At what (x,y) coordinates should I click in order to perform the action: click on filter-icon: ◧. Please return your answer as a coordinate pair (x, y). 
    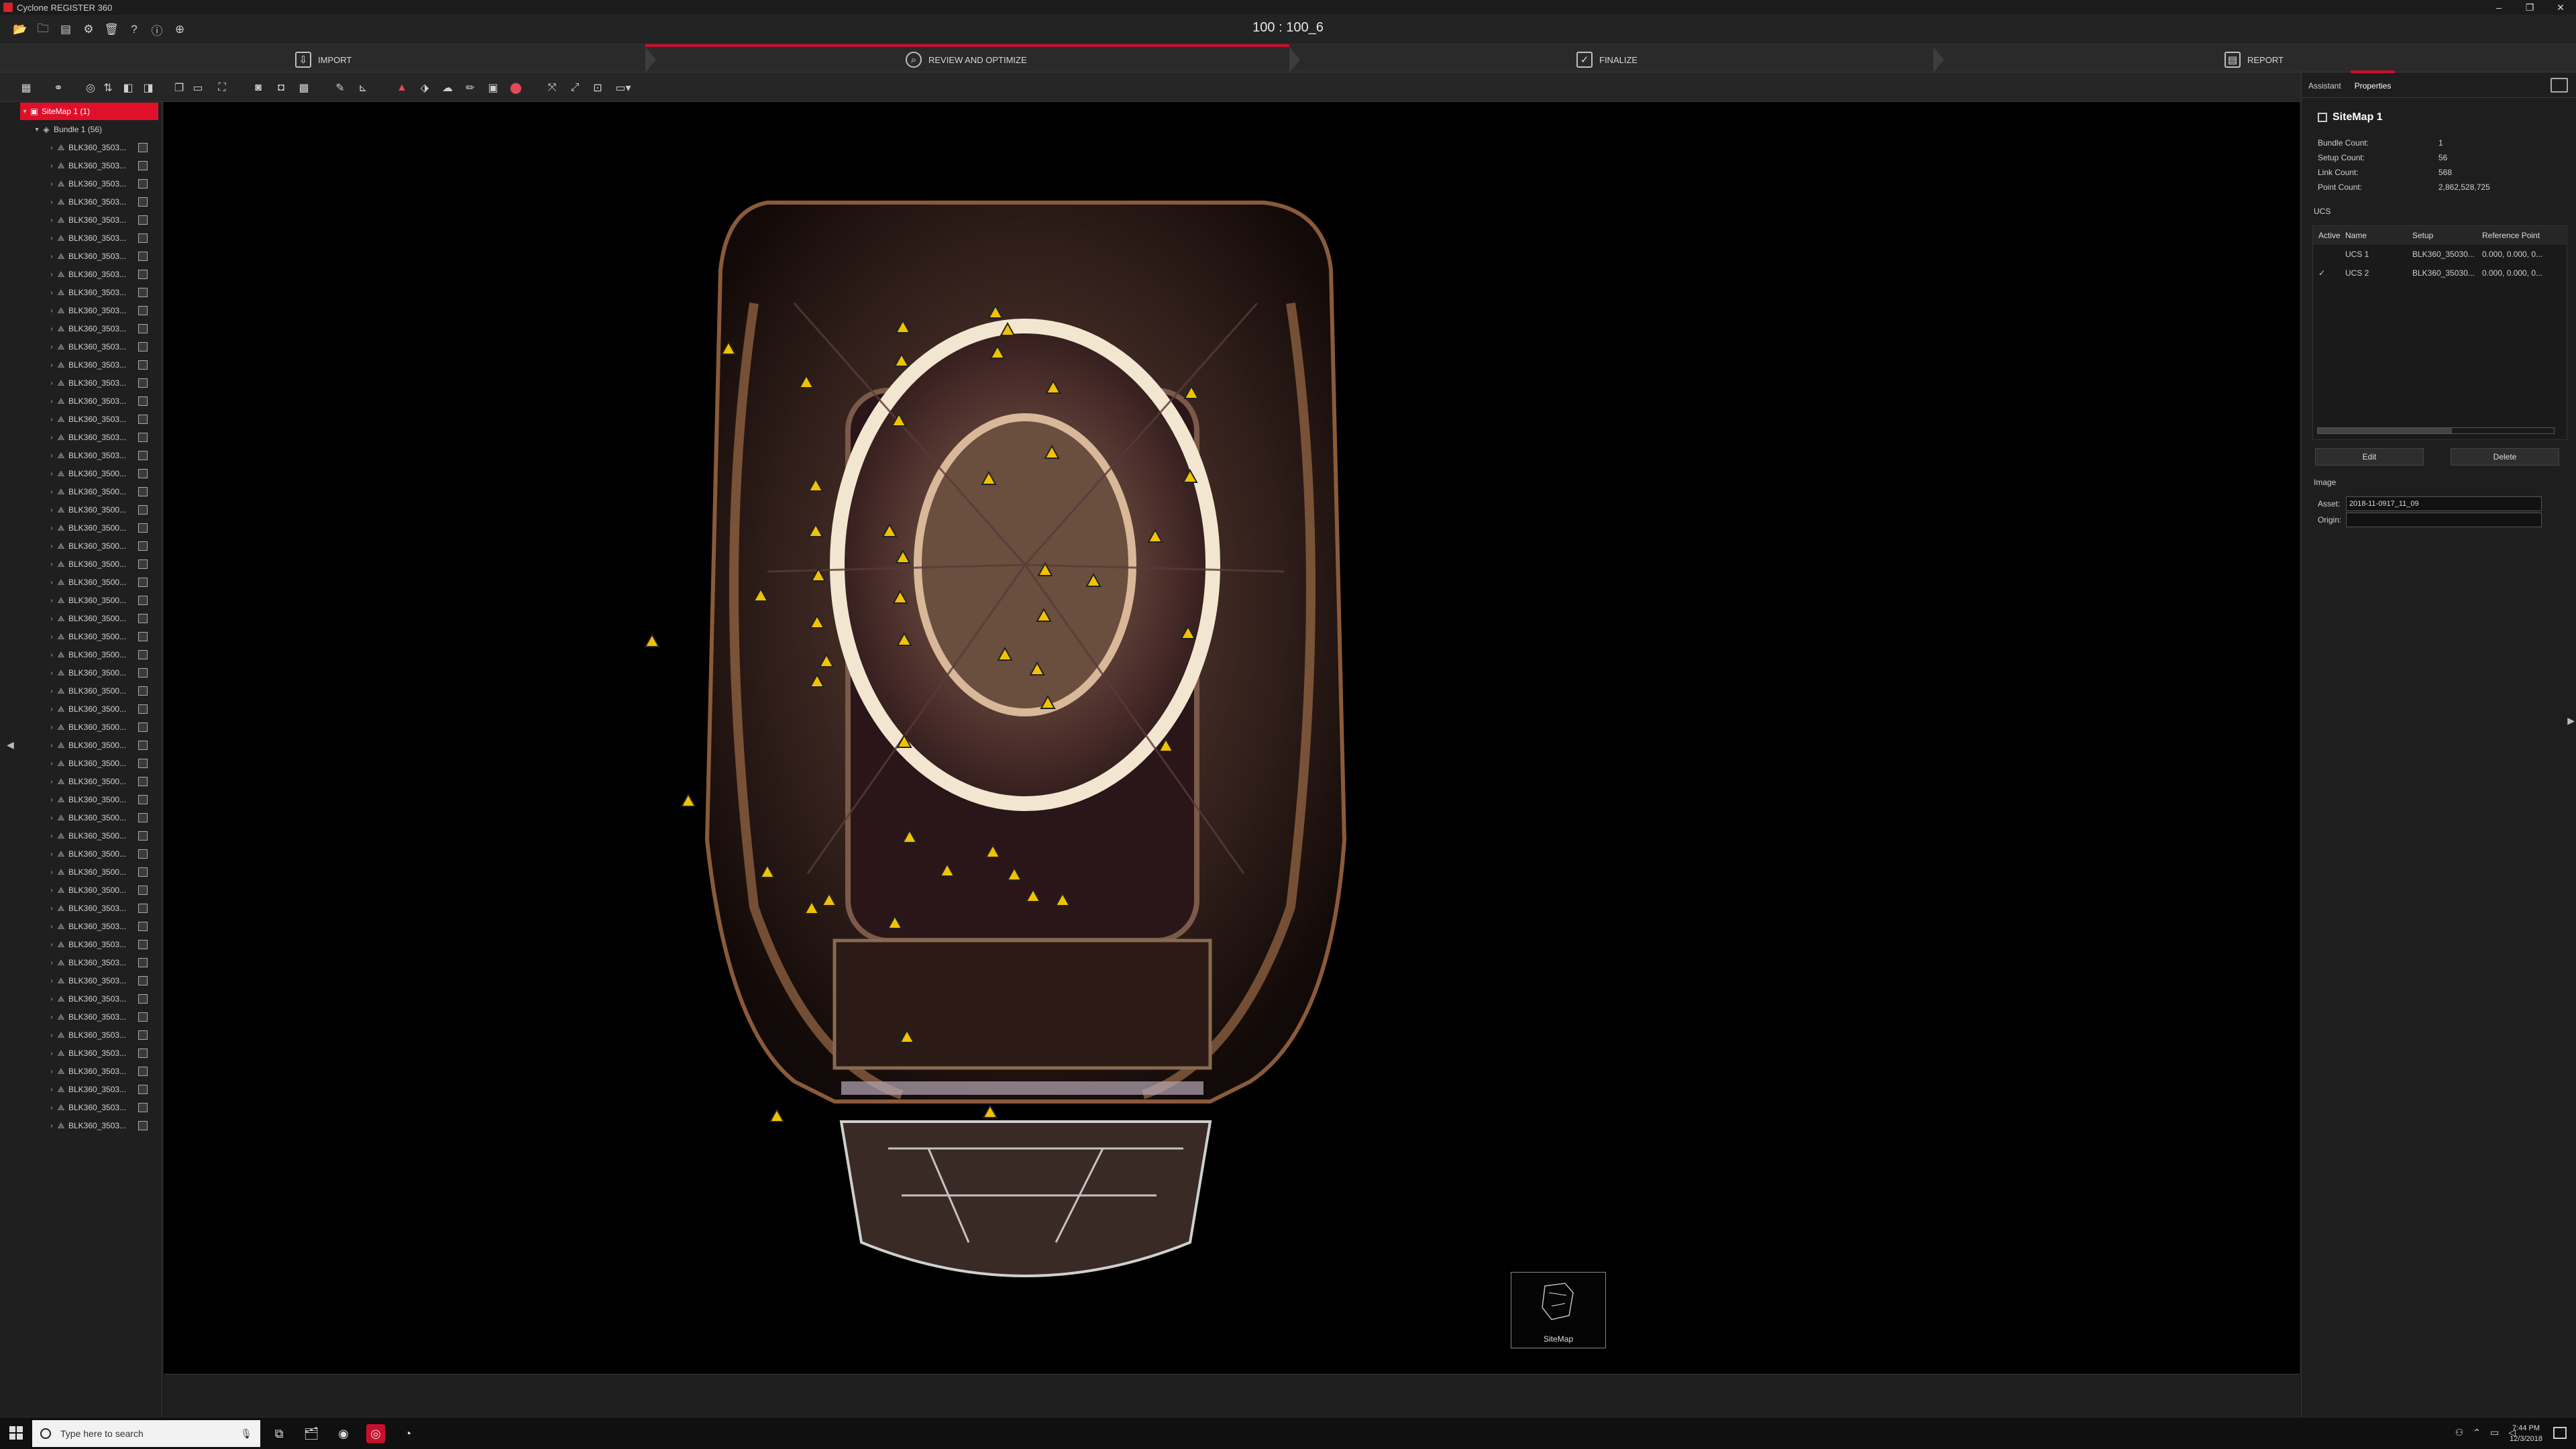
    Looking at the image, I should click on (128, 87).